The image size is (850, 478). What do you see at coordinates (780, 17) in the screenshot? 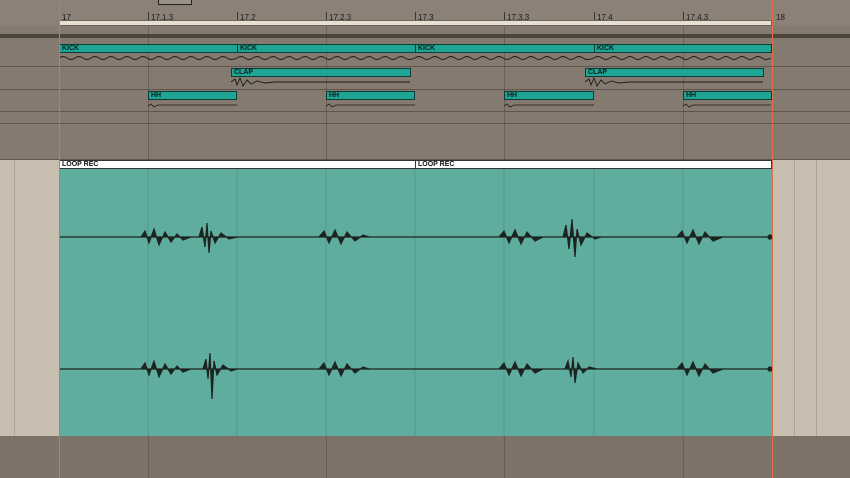
I see `ruler-label: 18` at bounding box center [780, 17].